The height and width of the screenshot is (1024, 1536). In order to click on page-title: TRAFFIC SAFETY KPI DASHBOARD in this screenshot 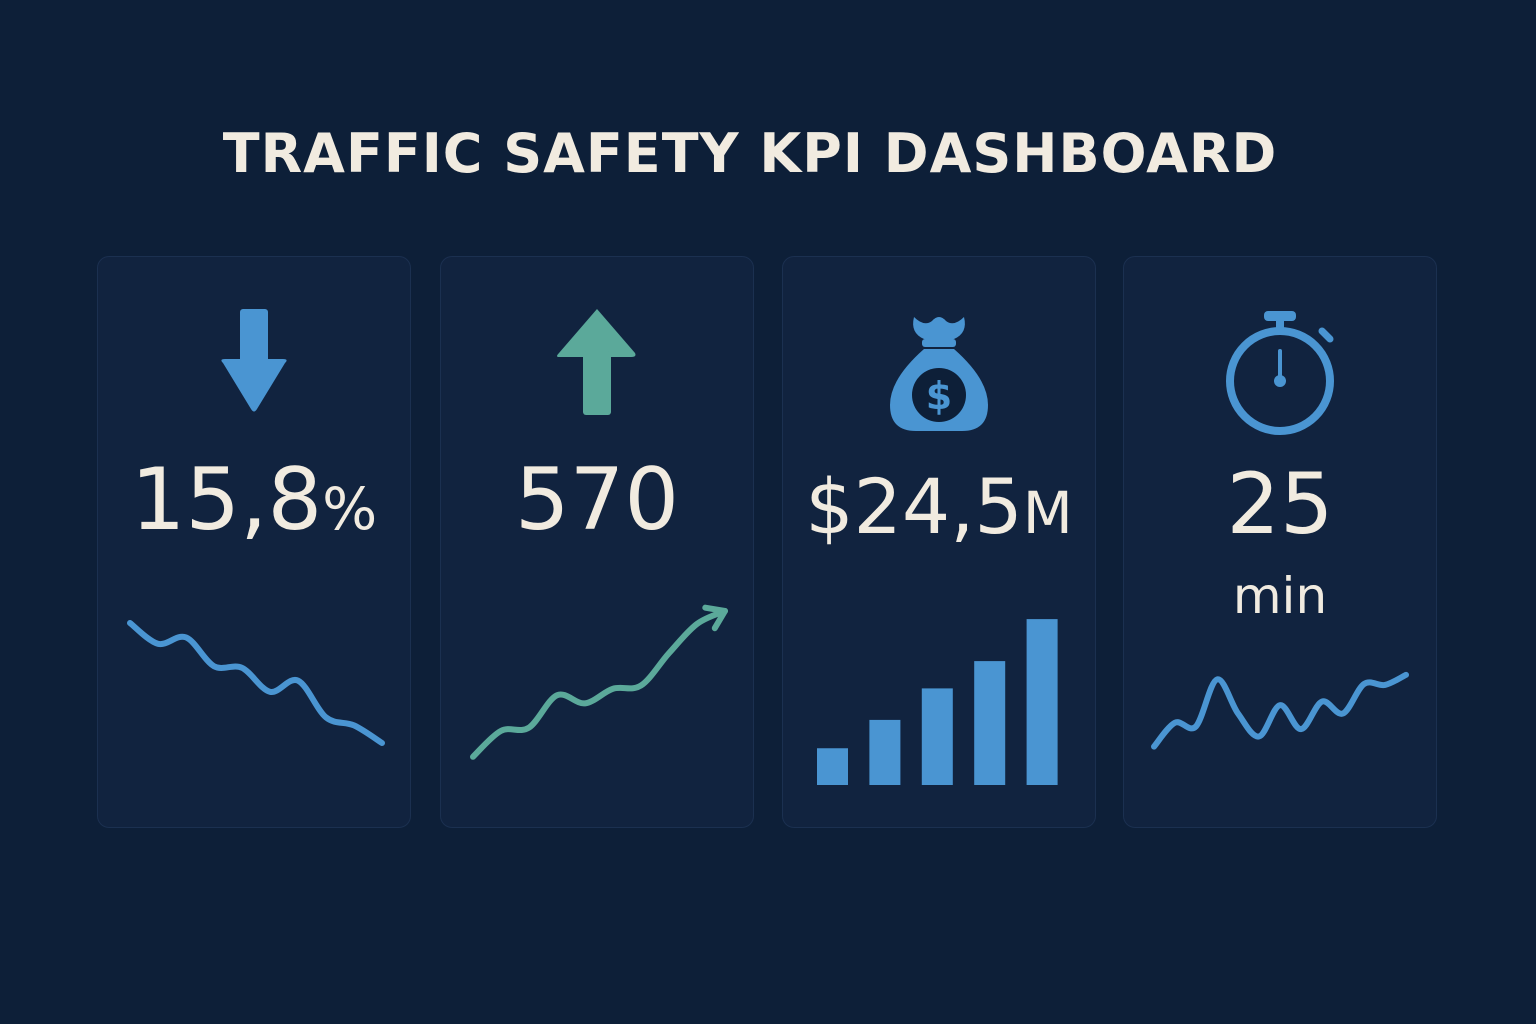, I will do `click(750, 153)`.